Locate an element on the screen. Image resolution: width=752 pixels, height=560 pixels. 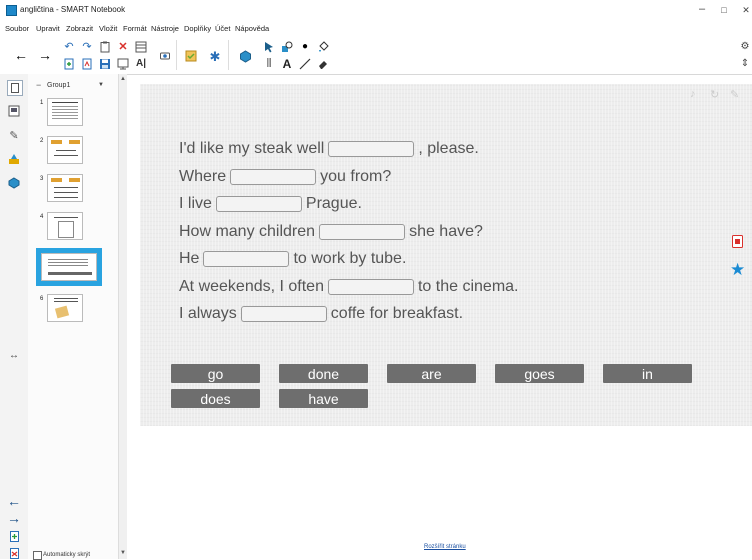
menu-doplnky: Doplňky is located at coordinates (197, 28).